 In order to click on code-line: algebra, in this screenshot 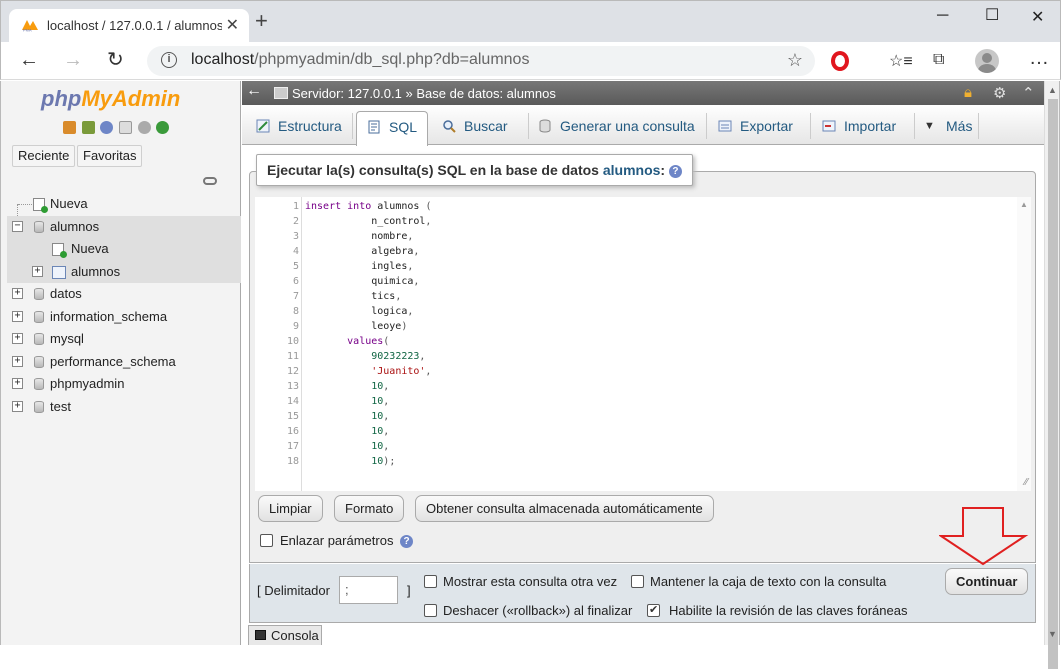, I will do `click(362, 251)`.